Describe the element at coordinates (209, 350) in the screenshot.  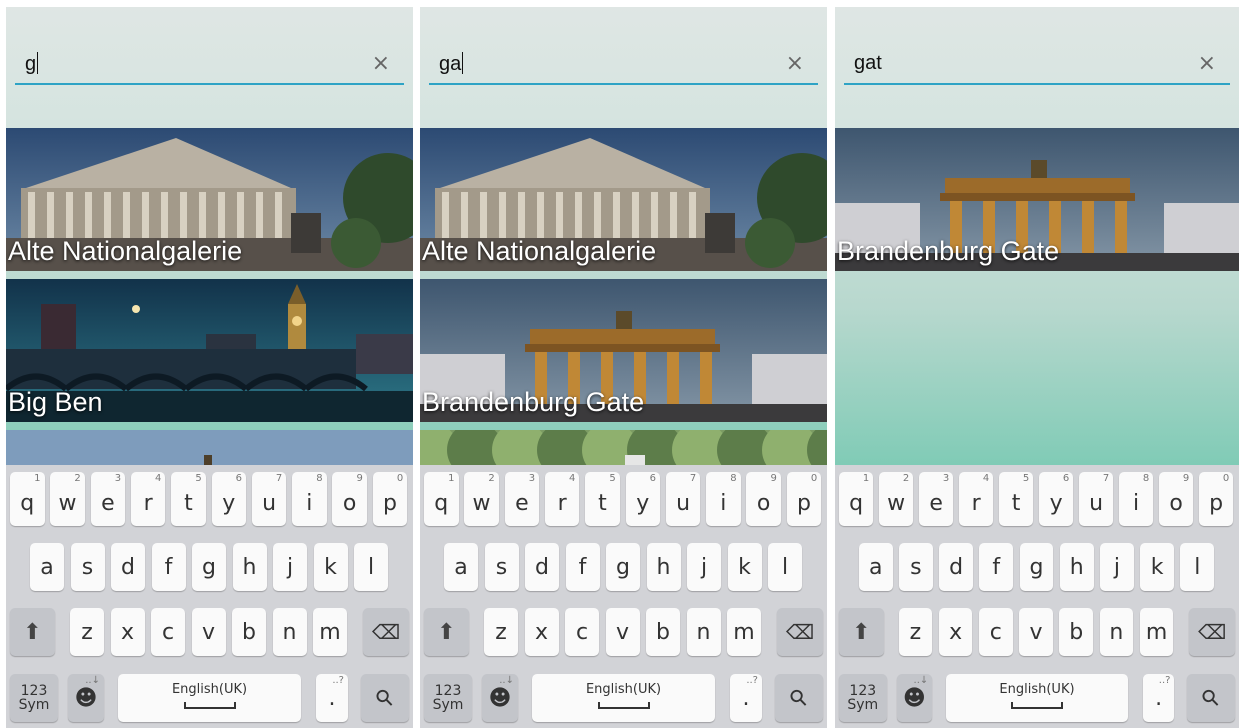
I see `result-card: Big Ben` at that location.